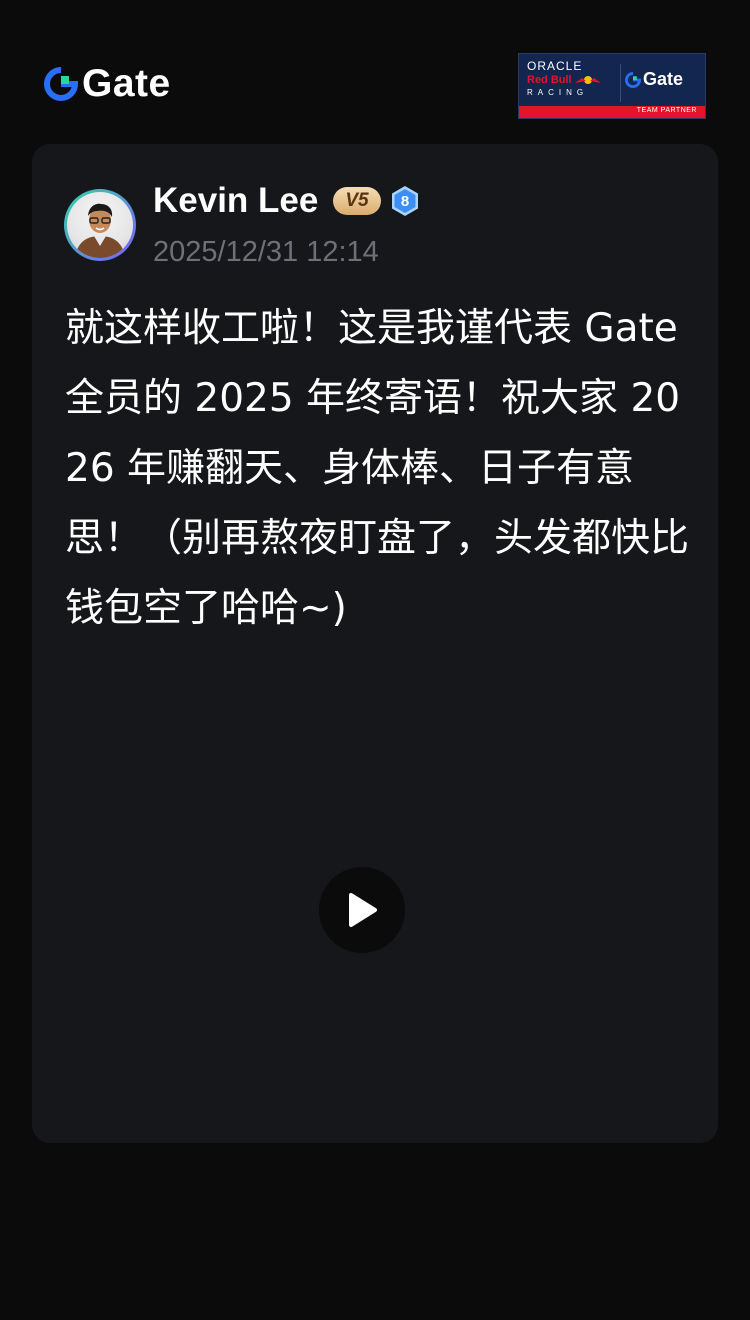 This screenshot has width=750, height=1320. What do you see at coordinates (549, 80) in the screenshot?
I see `redbull-text: Red Bull` at bounding box center [549, 80].